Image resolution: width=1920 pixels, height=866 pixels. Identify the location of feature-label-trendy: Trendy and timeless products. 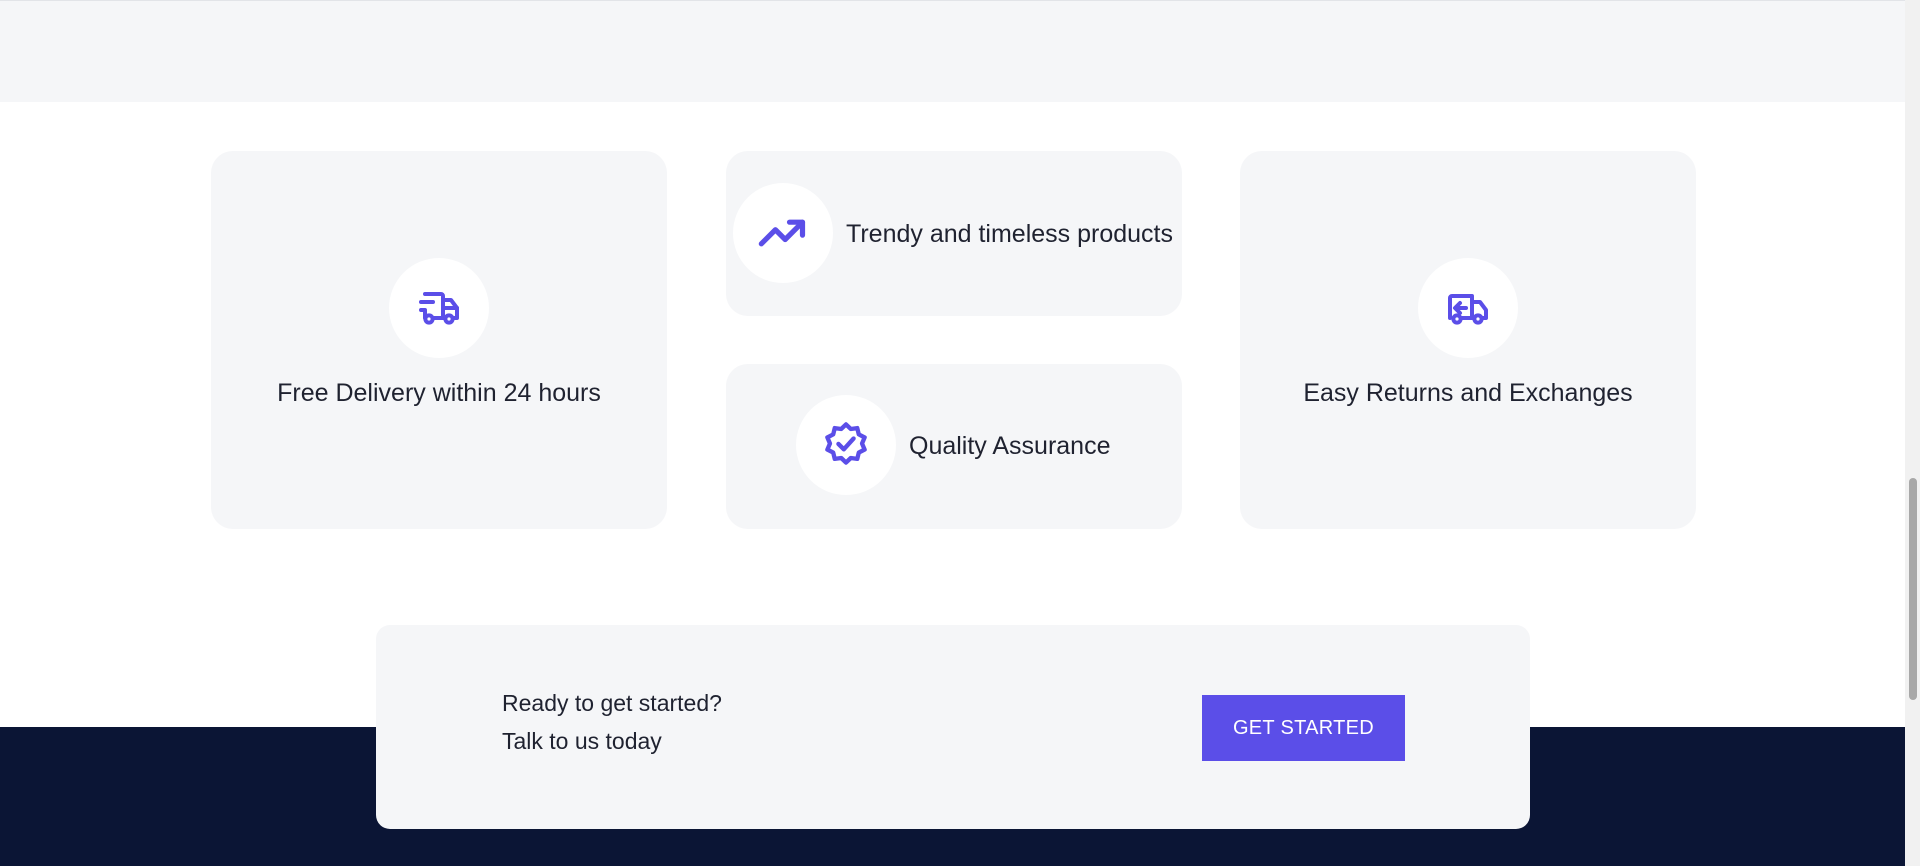
(1010, 234).